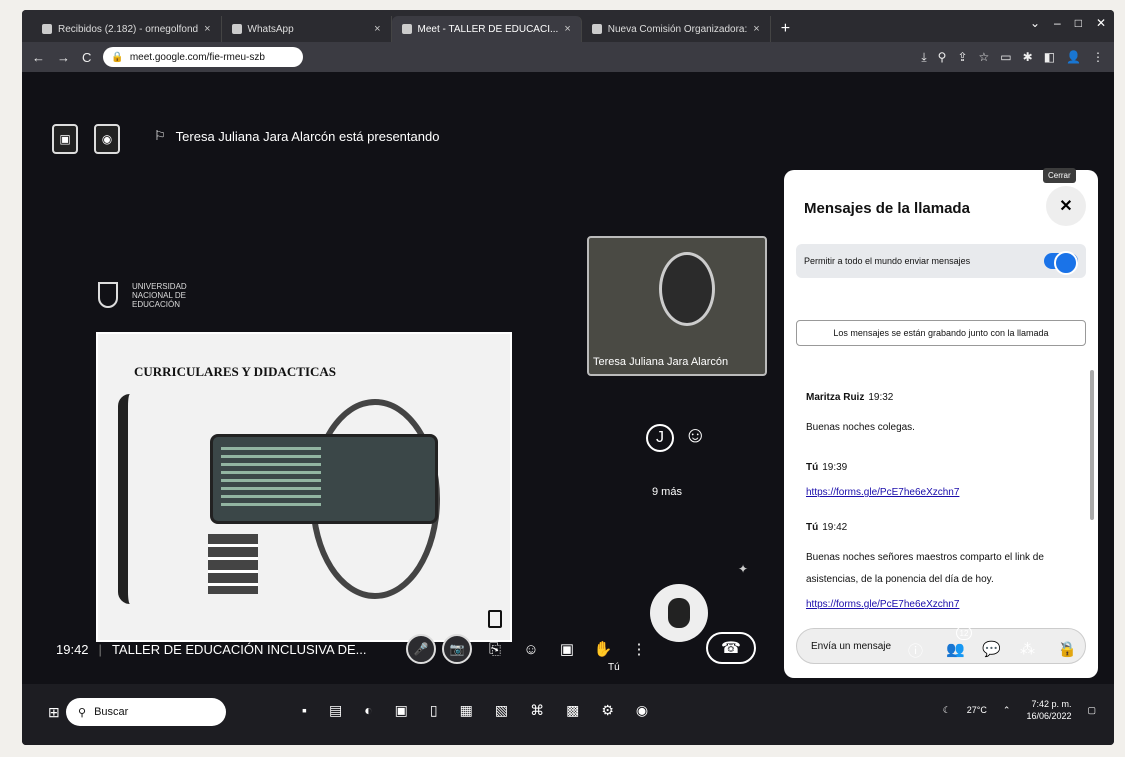 This screenshot has height=757, width=1125. I want to click on more-options-button: ⋮, so click(639, 649).